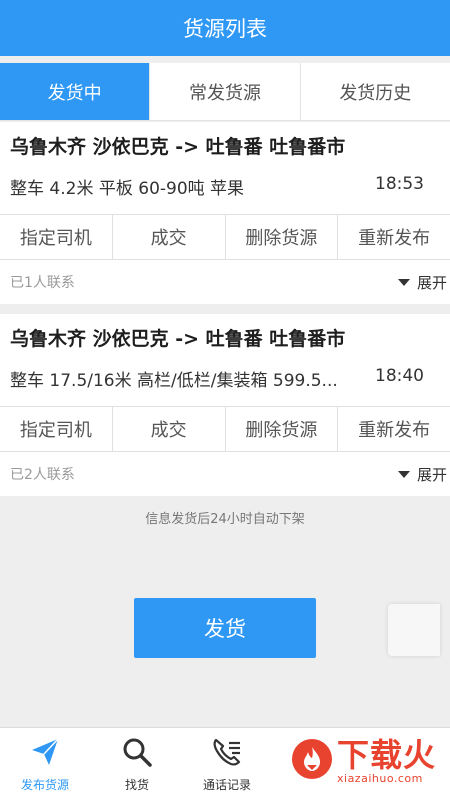 The height and width of the screenshot is (800, 450). What do you see at coordinates (225, 282) in the screenshot?
I see `cargo-footer: 已1人联系 展开` at bounding box center [225, 282].